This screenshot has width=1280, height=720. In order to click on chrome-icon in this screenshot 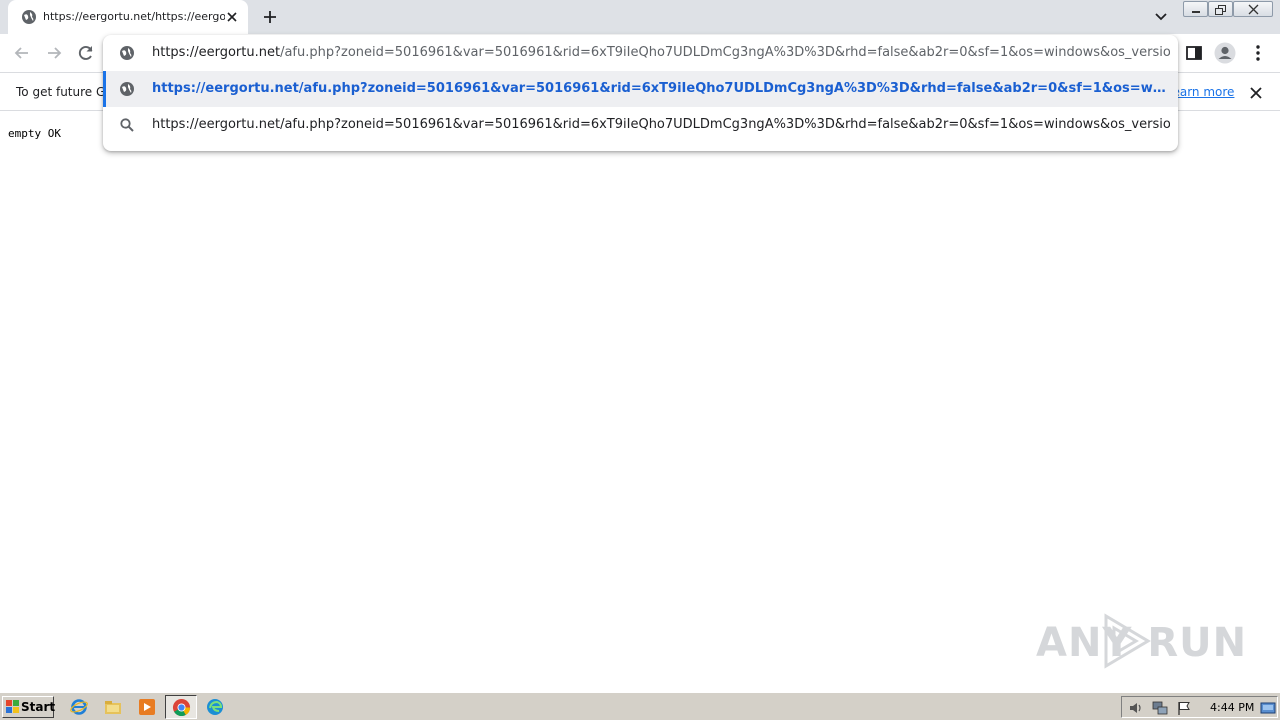, I will do `click(181, 707)`.